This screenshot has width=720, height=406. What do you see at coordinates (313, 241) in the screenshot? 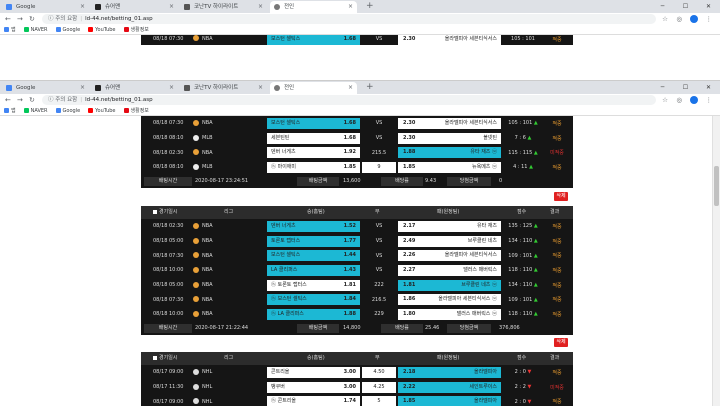
I see `home-odd-cell: 토론토 랩터스 1.77` at bounding box center [313, 241].